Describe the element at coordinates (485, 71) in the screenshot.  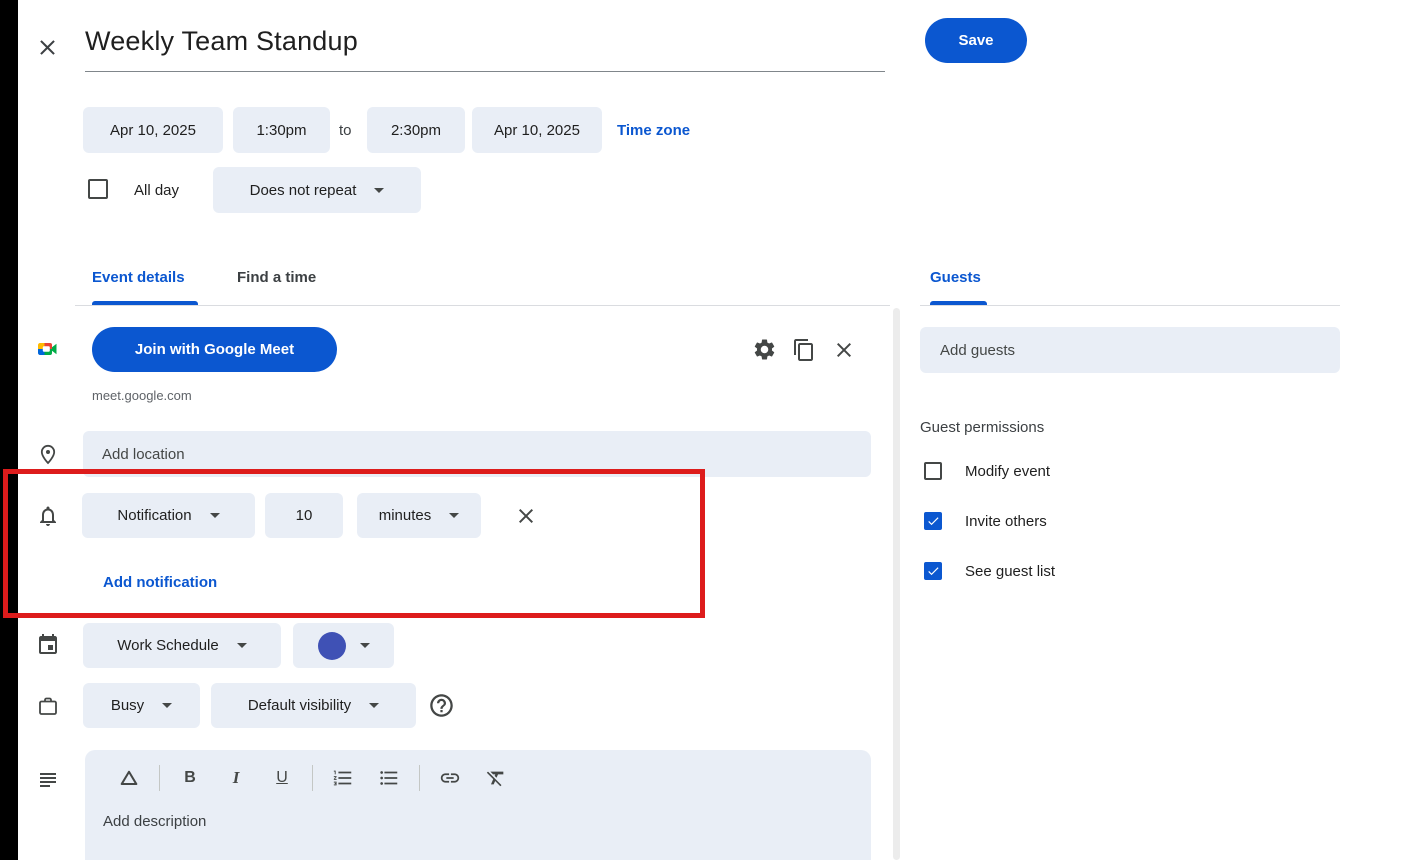
I see `title-underline` at that location.